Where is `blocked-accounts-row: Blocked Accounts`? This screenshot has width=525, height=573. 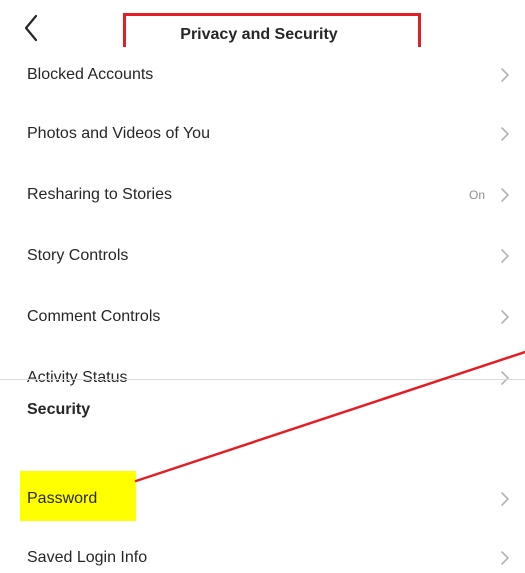 blocked-accounts-row: Blocked Accounts is located at coordinates (262, 75).